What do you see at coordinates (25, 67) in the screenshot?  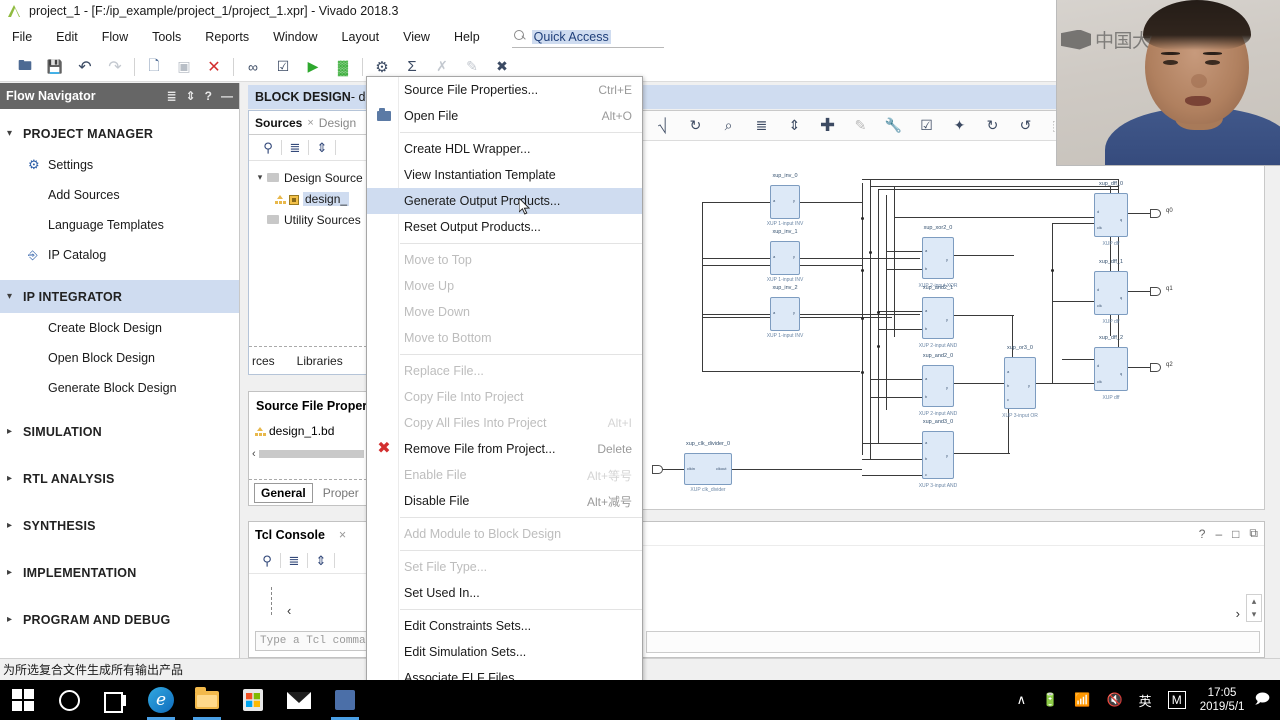 I see `open-project-icon: 🖿` at bounding box center [25, 67].